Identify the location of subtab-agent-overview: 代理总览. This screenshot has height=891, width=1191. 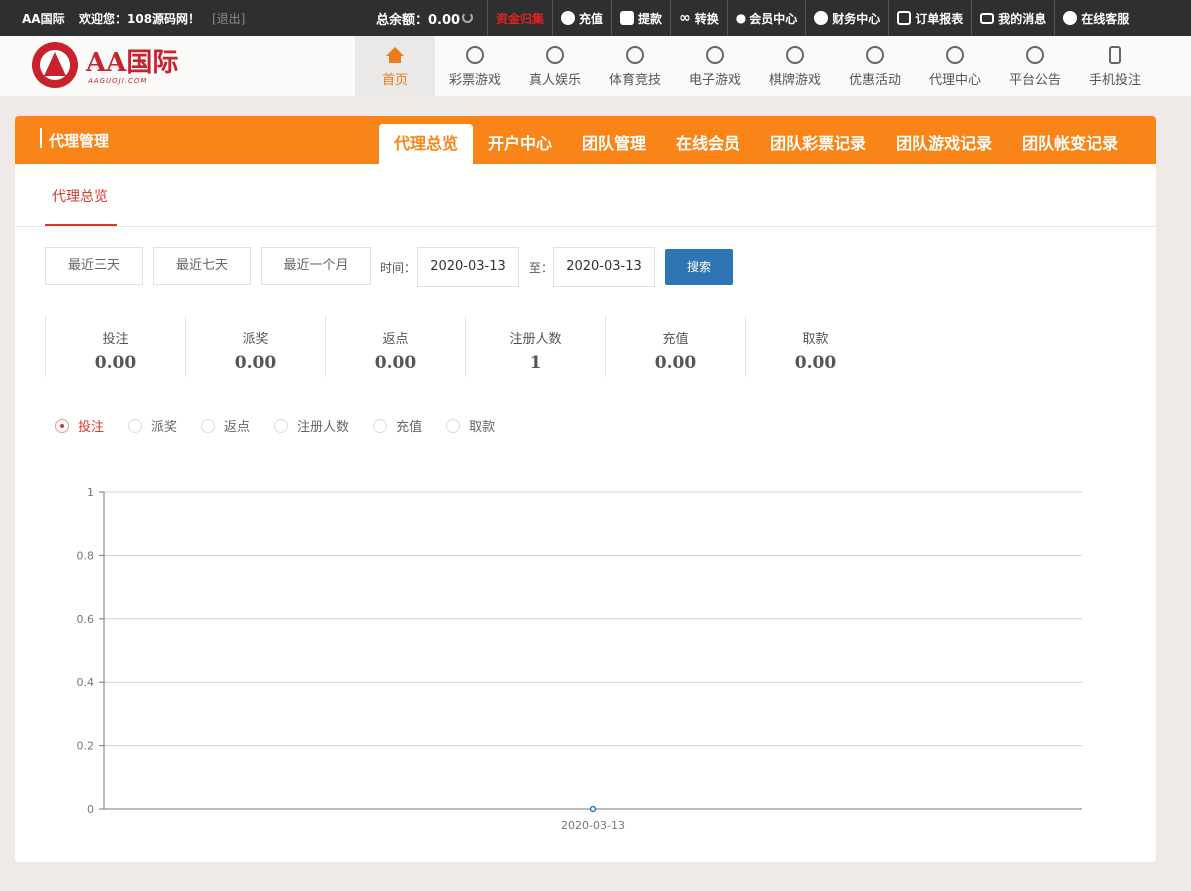
(80, 196).